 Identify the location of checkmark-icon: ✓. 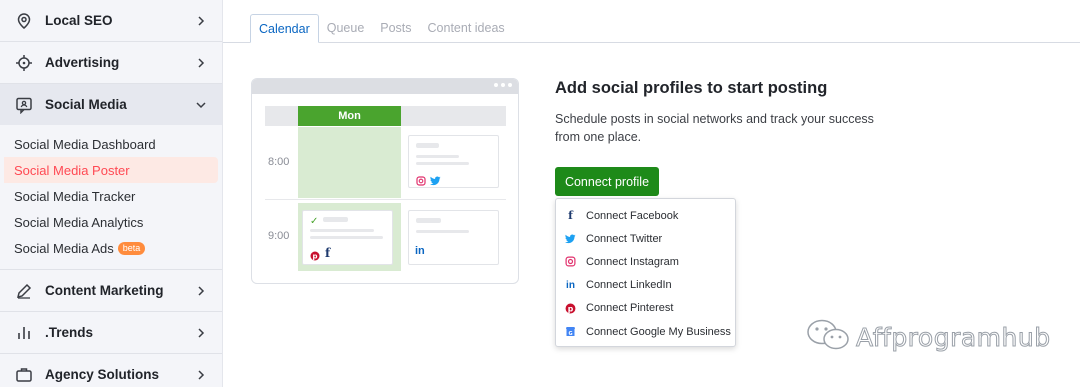
(314, 221).